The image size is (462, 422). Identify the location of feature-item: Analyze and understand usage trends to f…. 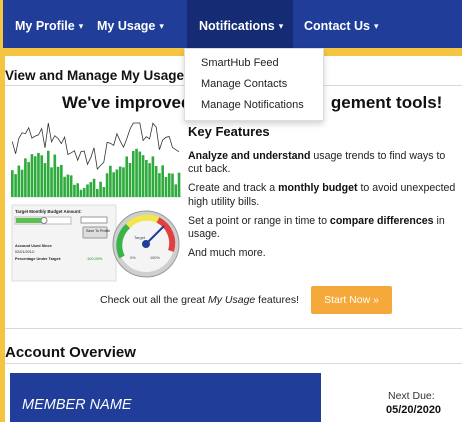
(325, 163).